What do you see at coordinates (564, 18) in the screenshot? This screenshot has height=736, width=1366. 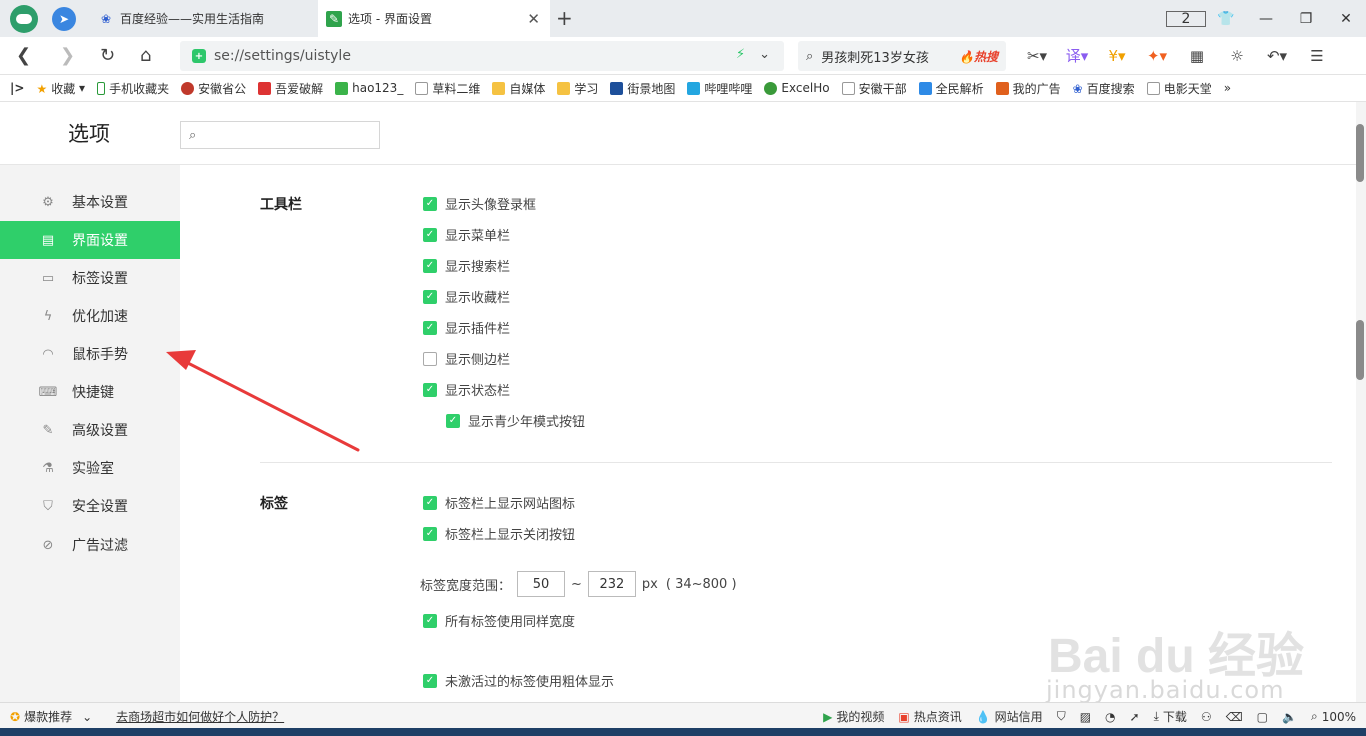 I see `new-tab-button: +` at bounding box center [564, 18].